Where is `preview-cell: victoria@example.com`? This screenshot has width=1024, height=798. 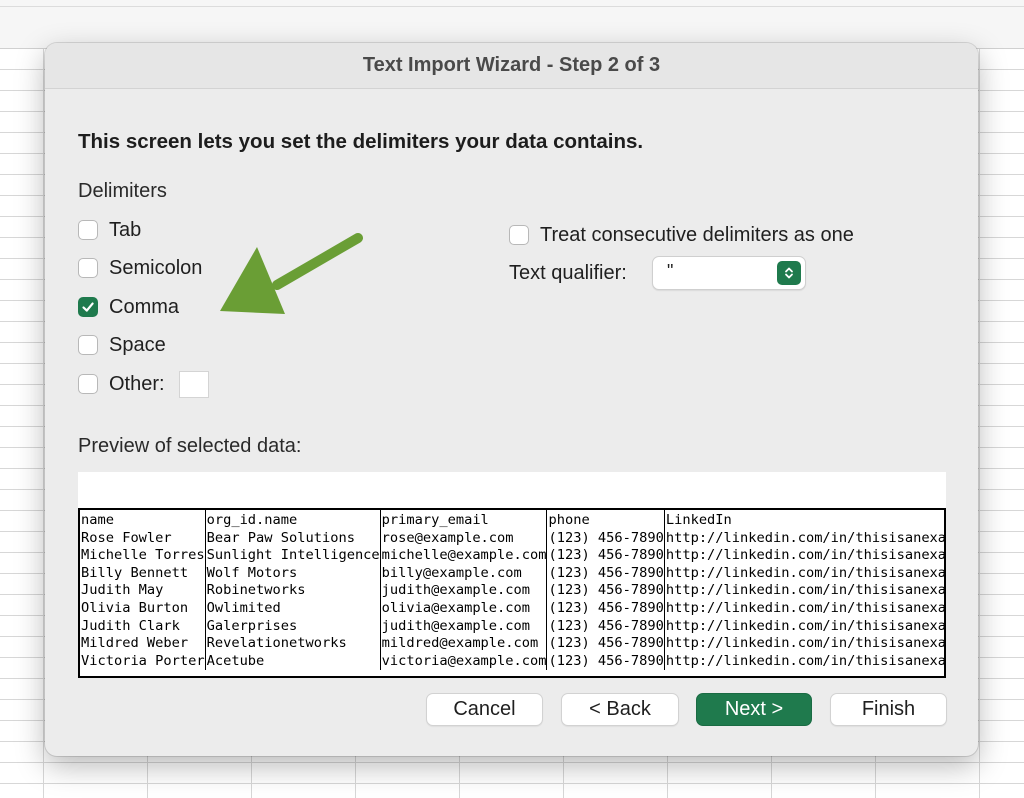 preview-cell: victoria@example.com is located at coordinates (464, 661).